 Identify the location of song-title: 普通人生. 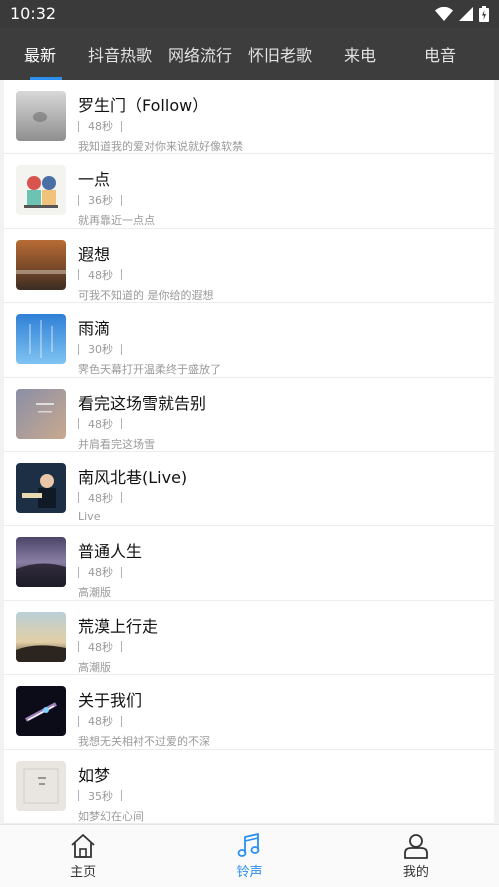
(110, 552).